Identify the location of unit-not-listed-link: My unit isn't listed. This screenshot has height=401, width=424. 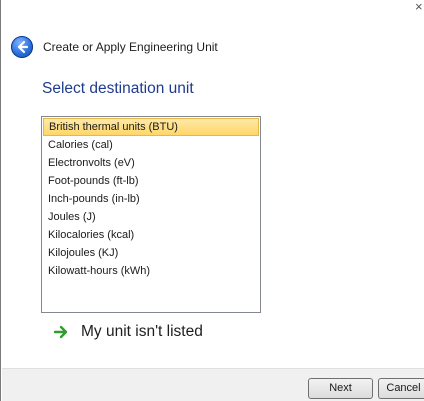
(128, 332).